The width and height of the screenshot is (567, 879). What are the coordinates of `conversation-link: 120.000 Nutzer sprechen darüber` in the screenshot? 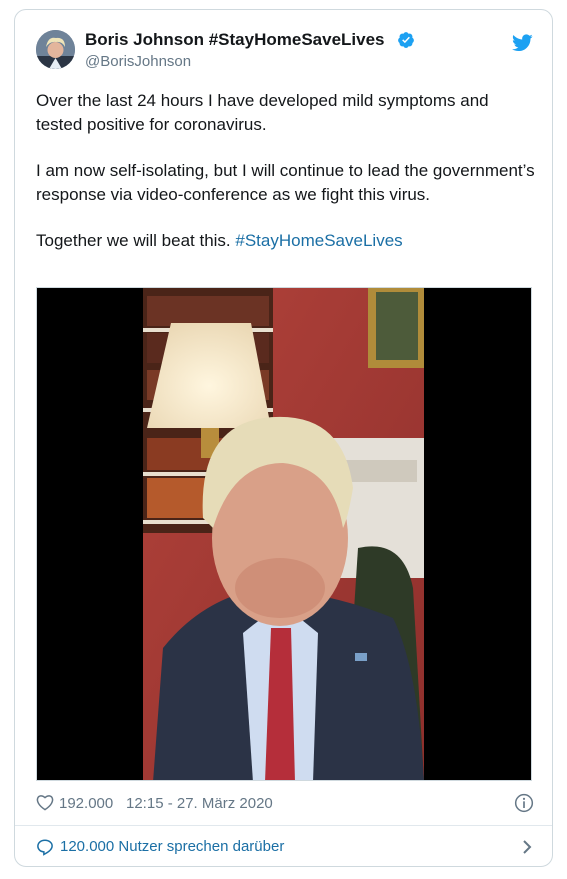 It's located at (285, 847).